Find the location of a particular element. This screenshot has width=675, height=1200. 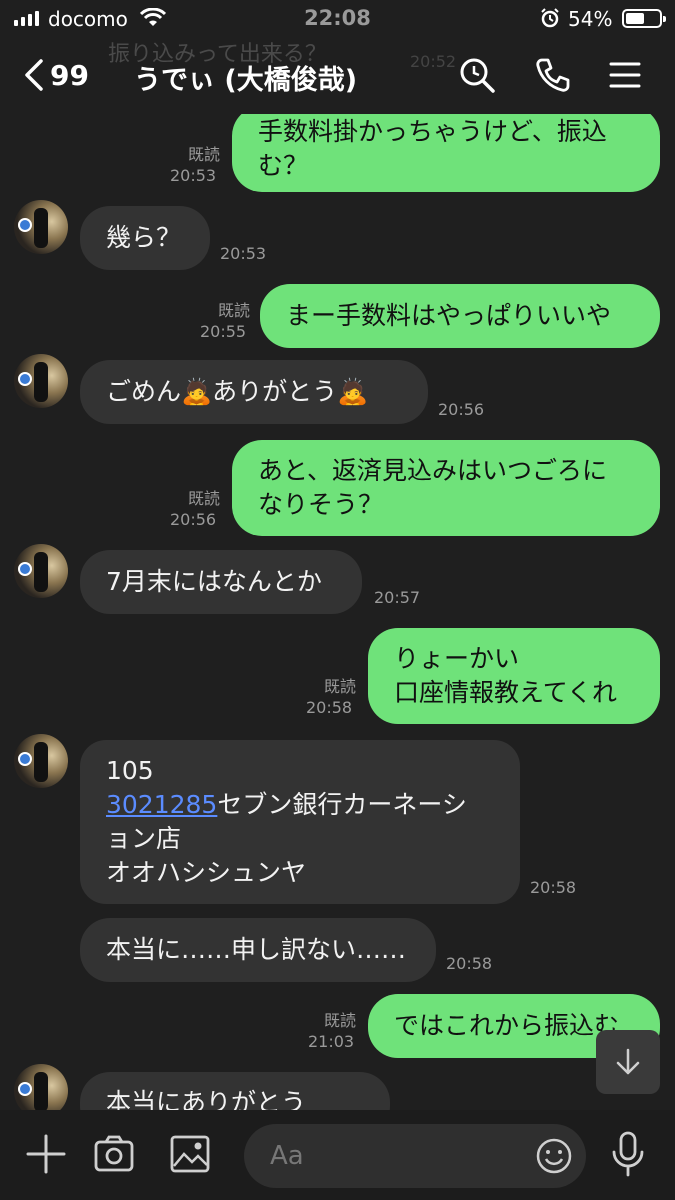

message-line: なりそう？ is located at coordinates (321, 504).